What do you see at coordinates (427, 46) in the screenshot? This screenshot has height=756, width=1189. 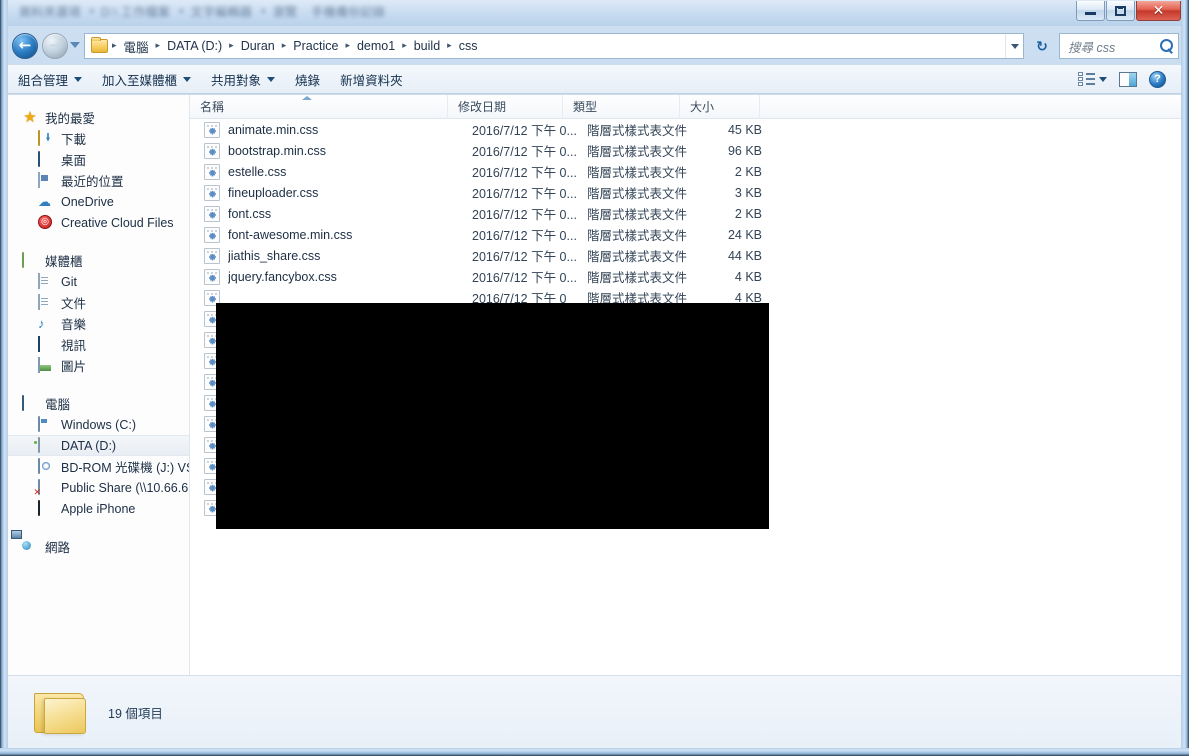 I see `breadcrumb-item-build: build` at bounding box center [427, 46].